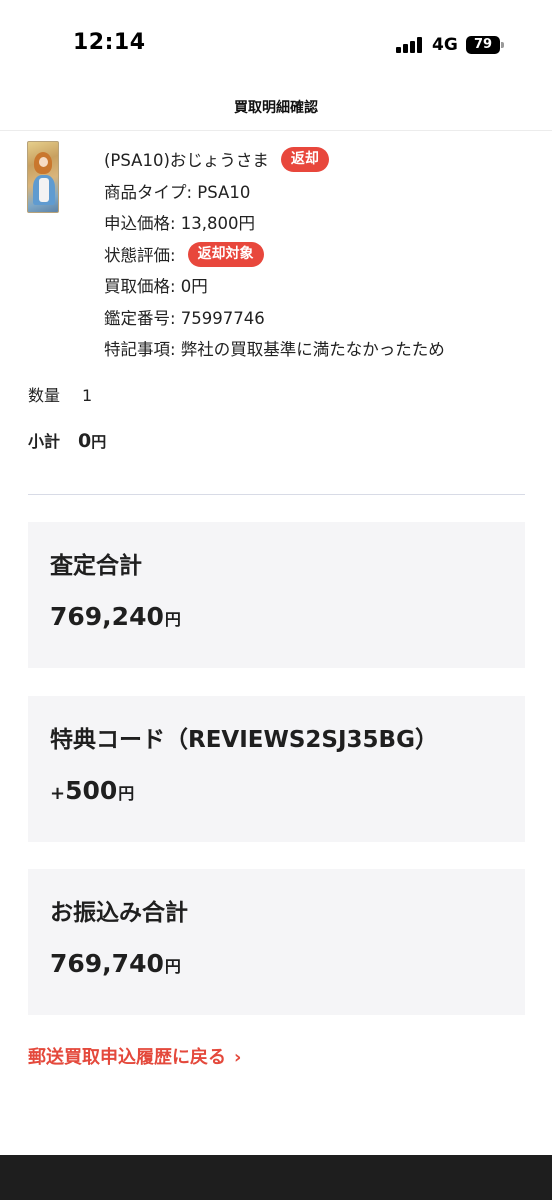 The height and width of the screenshot is (1200, 552). I want to click on network-type: 4G, so click(445, 45).